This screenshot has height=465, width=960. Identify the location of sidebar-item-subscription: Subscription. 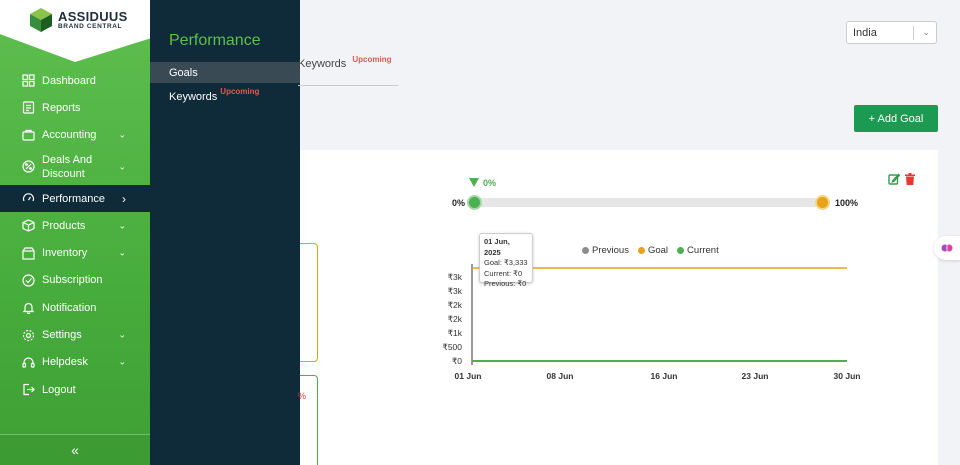
(75, 280).